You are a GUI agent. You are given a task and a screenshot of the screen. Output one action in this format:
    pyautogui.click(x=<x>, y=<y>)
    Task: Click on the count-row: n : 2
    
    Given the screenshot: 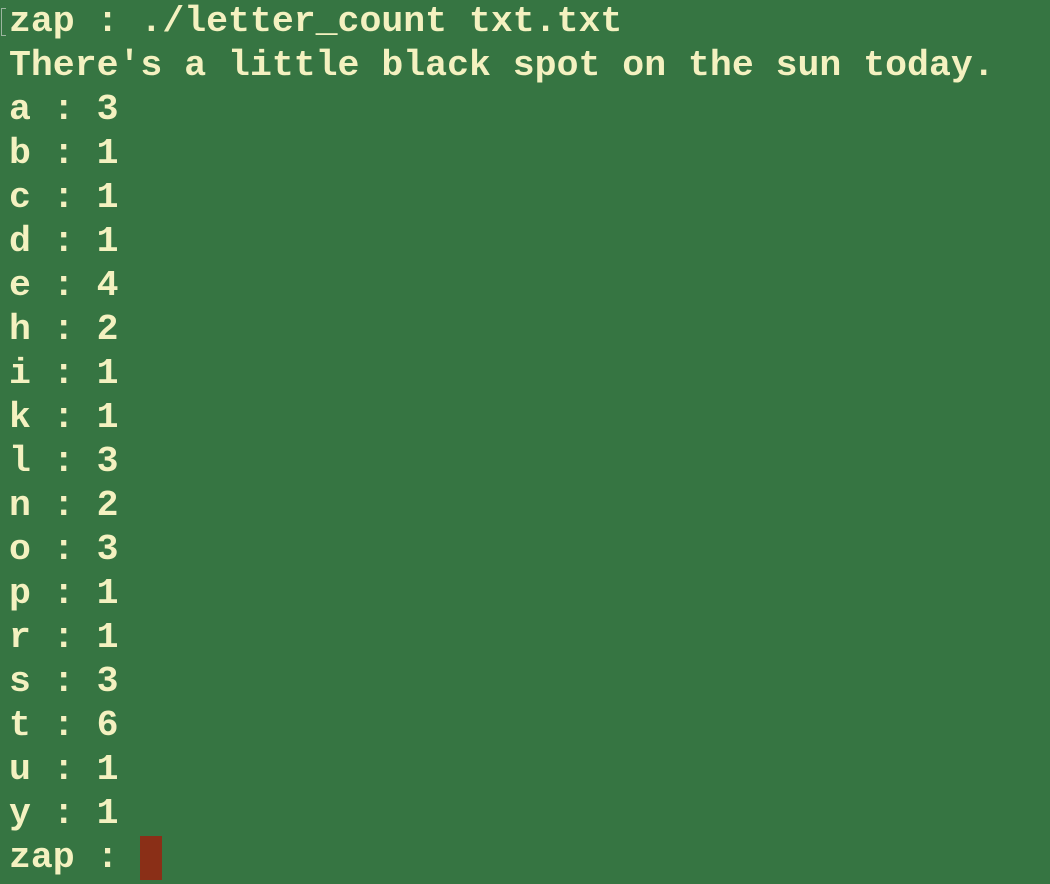 What is the action you would take?
    pyautogui.click(x=529, y=506)
    